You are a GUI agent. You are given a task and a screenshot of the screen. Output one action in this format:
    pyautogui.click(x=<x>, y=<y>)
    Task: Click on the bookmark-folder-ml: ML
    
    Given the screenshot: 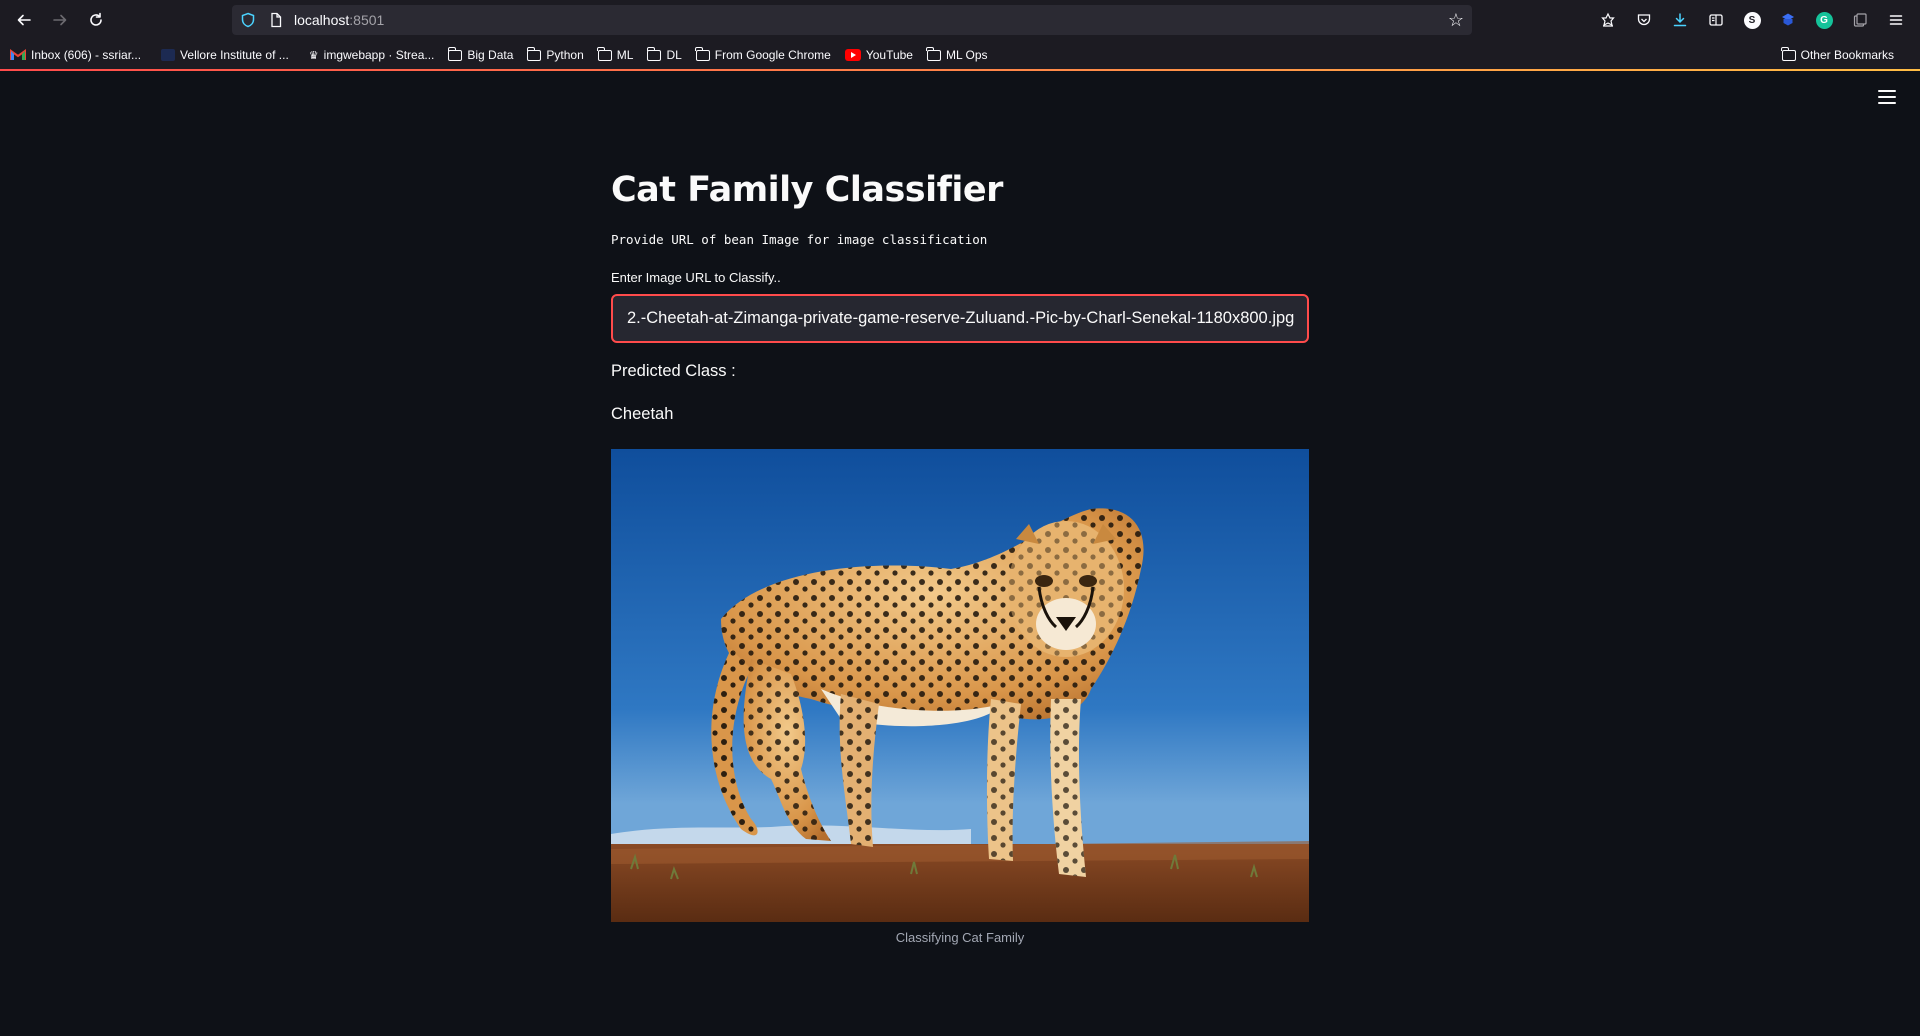 What is the action you would take?
    pyautogui.click(x=615, y=54)
    